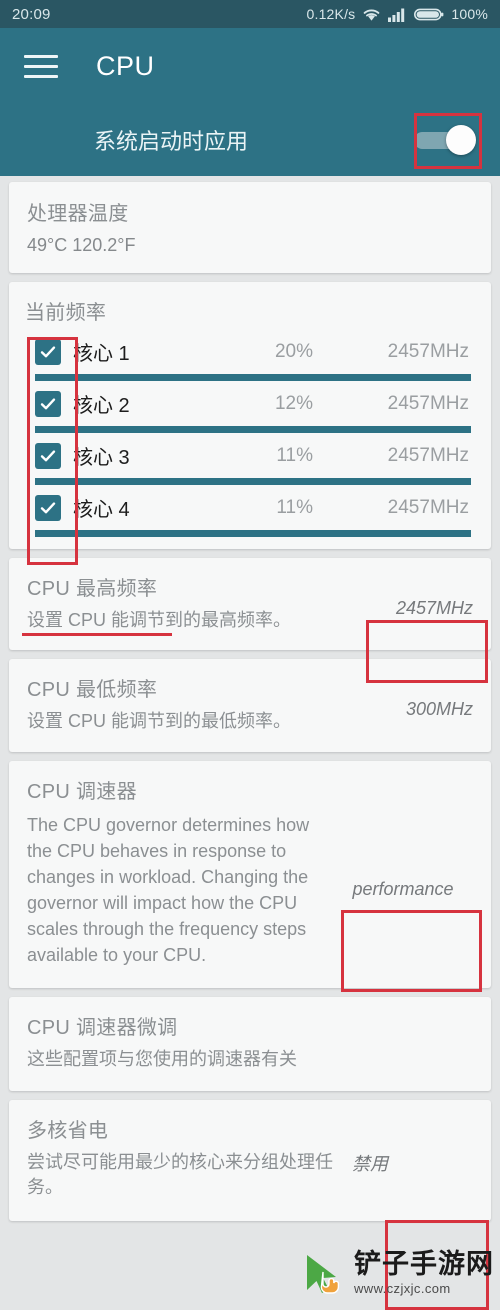  What do you see at coordinates (180, 1174) in the screenshot?
I see `multicore-power-save-description: 尝试尽可能用最少的核心来分组处理任务。` at bounding box center [180, 1174].